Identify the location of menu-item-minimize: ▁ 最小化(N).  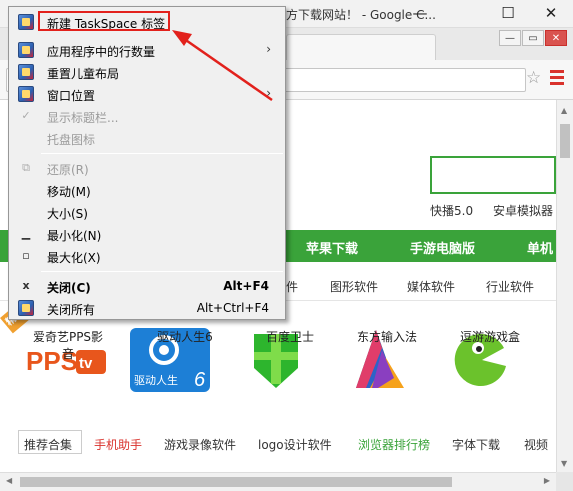
(147, 234).